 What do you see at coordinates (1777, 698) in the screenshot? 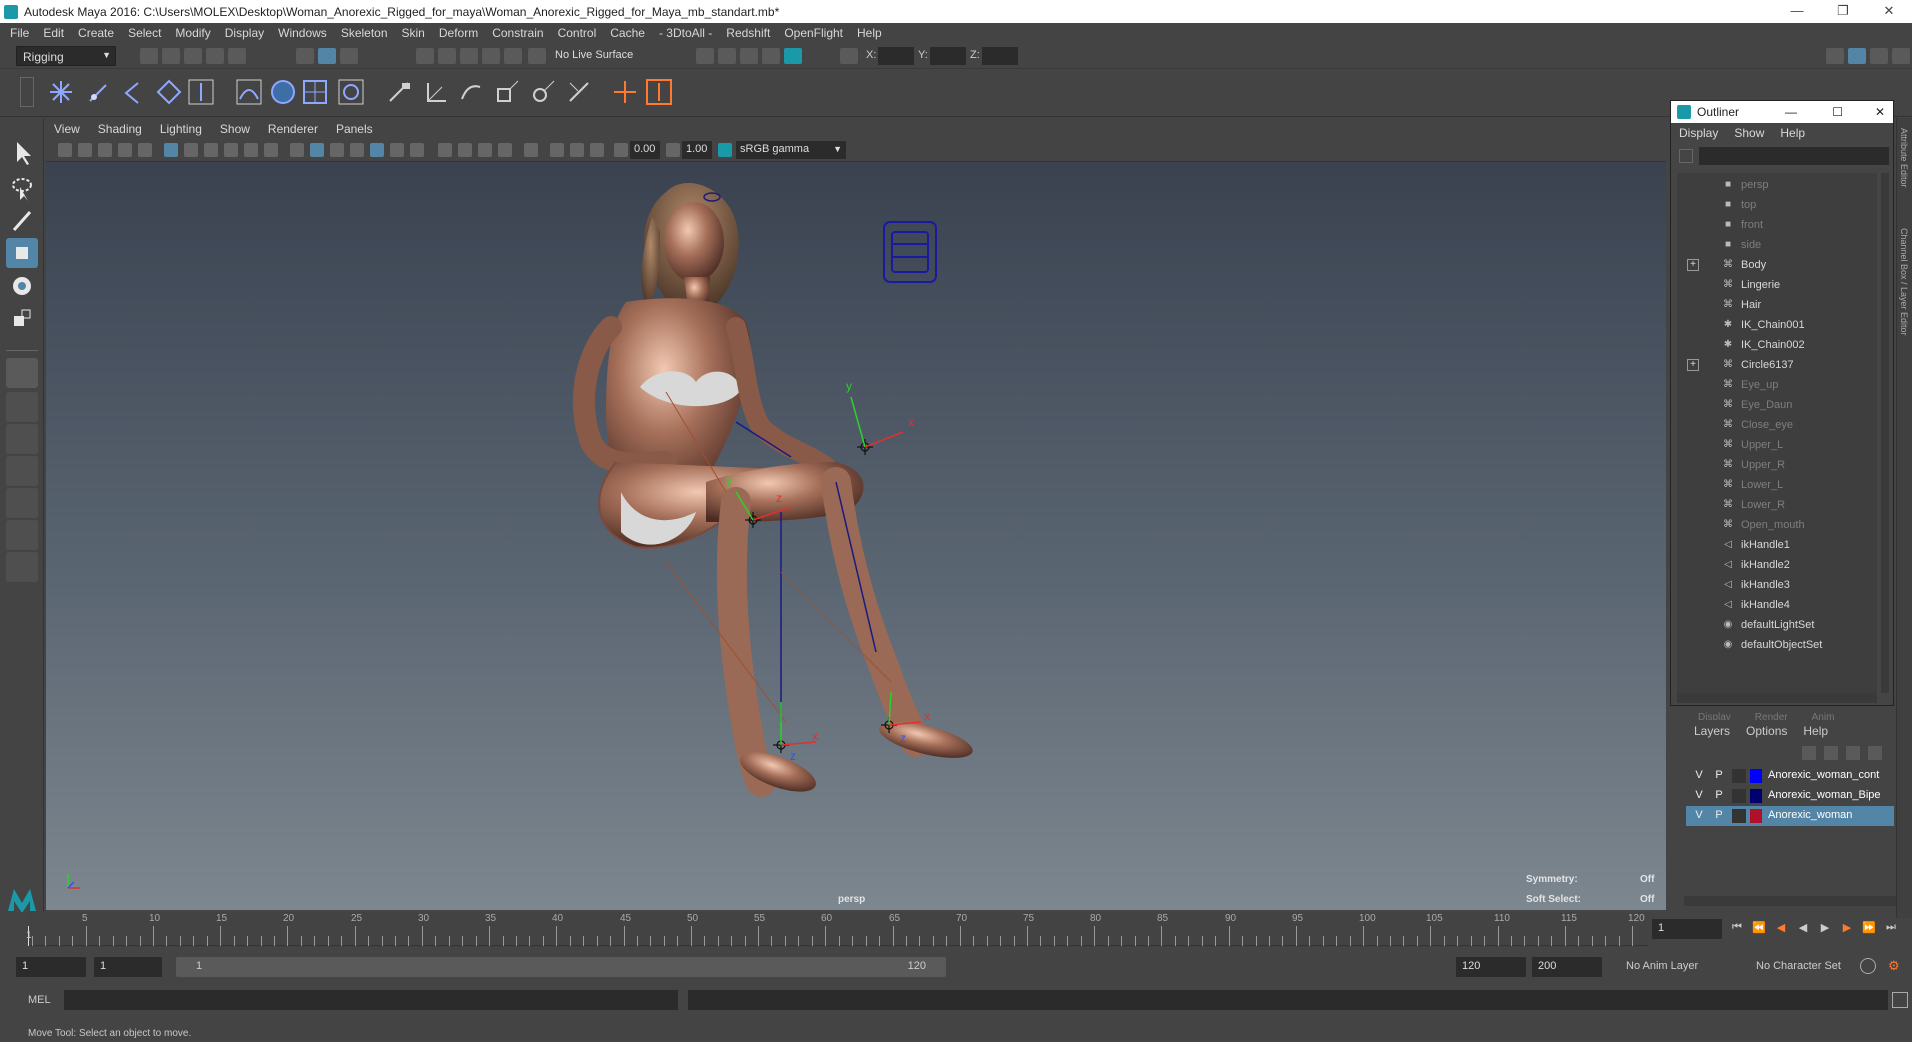
I see `outliner-hscrollbar` at bounding box center [1777, 698].